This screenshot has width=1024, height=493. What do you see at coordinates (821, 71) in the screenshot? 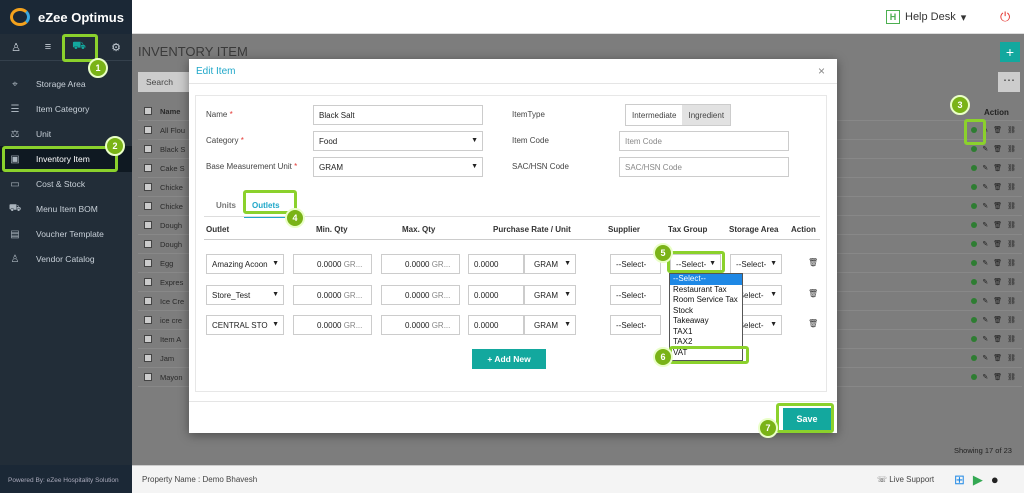
I see `close-icon: ×` at bounding box center [821, 71].